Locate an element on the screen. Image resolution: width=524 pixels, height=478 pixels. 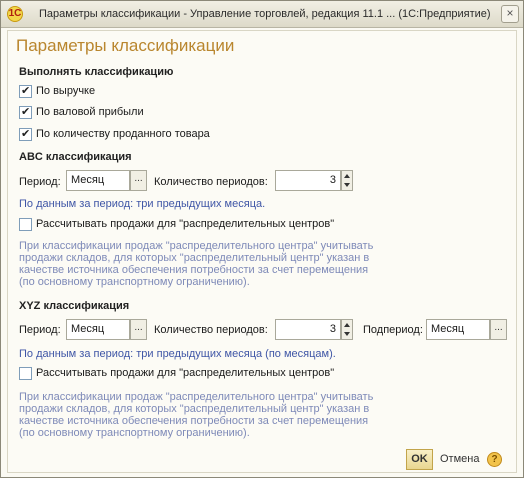
xyz-period-label: Период: is located at coordinates (40, 330).